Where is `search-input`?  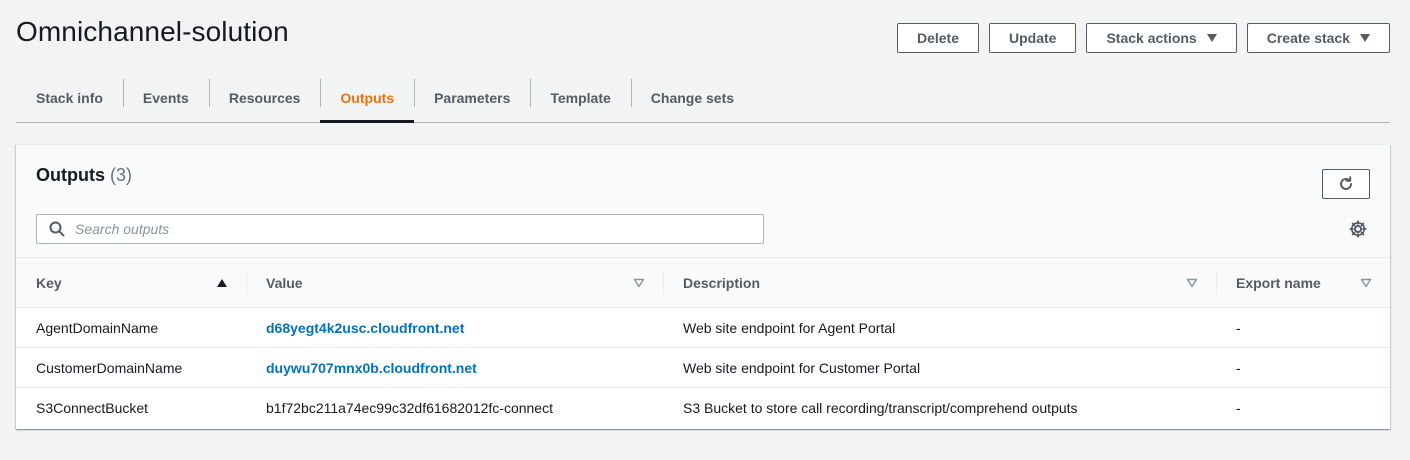
search-input is located at coordinates (419, 229).